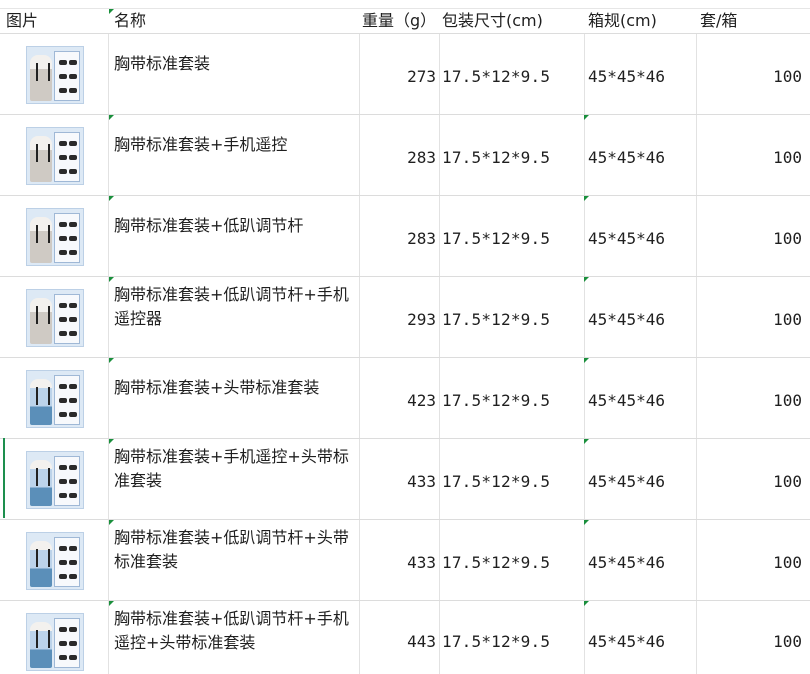 The image size is (810, 674). What do you see at coordinates (234, 145) in the screenshot?
I see `product-name: 胸带标准套装+手机遥控` at bounding box center [234, 145].